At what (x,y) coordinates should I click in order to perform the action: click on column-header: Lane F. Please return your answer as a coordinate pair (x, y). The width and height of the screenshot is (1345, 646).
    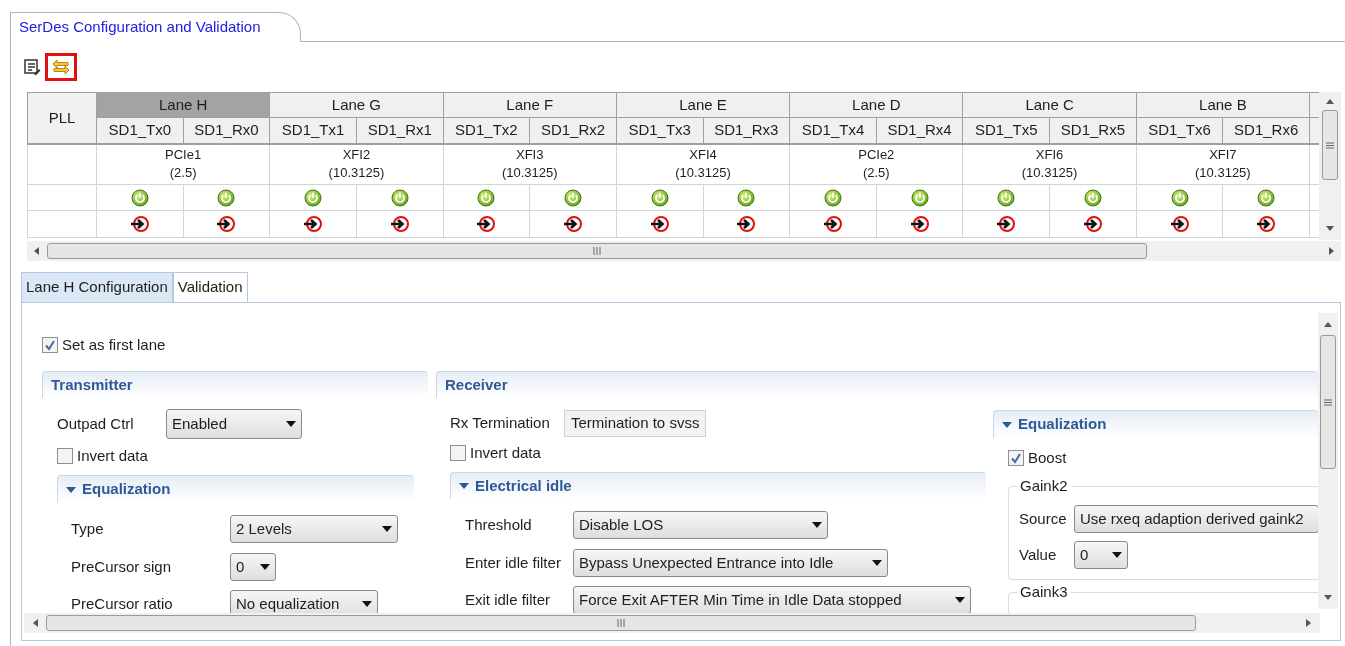
    Looking at the image, I should click on (530, 105).